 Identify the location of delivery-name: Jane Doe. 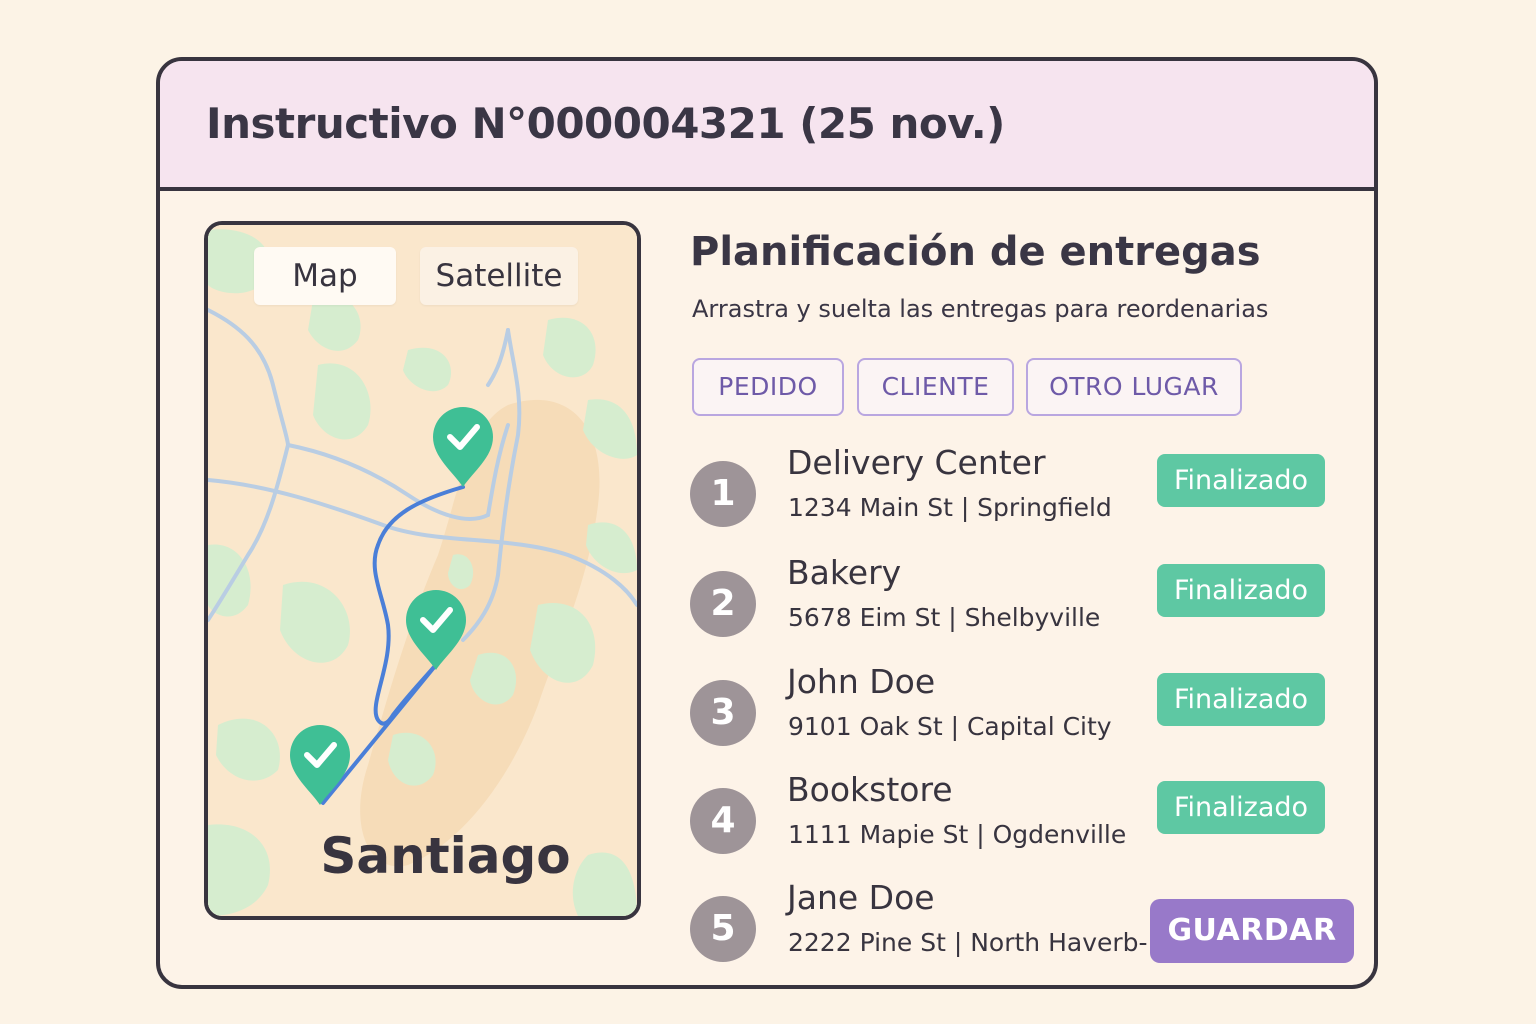
(861, 897).